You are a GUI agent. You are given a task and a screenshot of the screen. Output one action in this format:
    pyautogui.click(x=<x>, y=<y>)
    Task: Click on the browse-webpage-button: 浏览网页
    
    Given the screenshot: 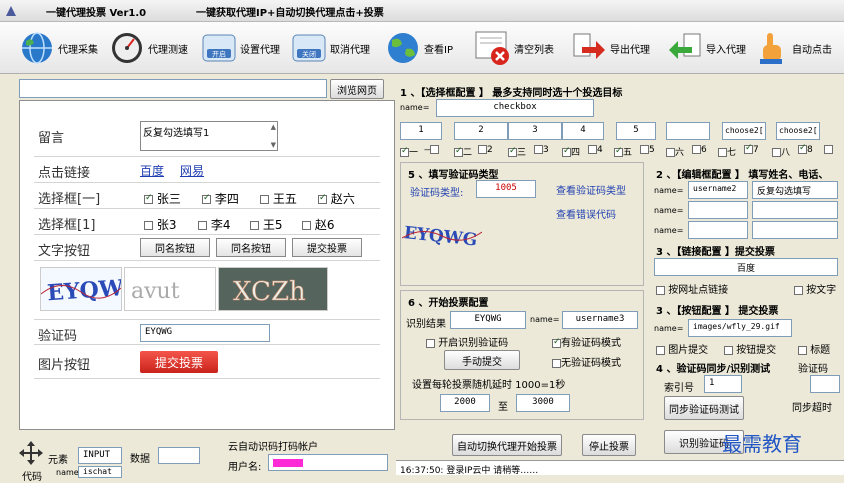 What is the action you would take?
    pyautogui.click(x=357, y=89)
    